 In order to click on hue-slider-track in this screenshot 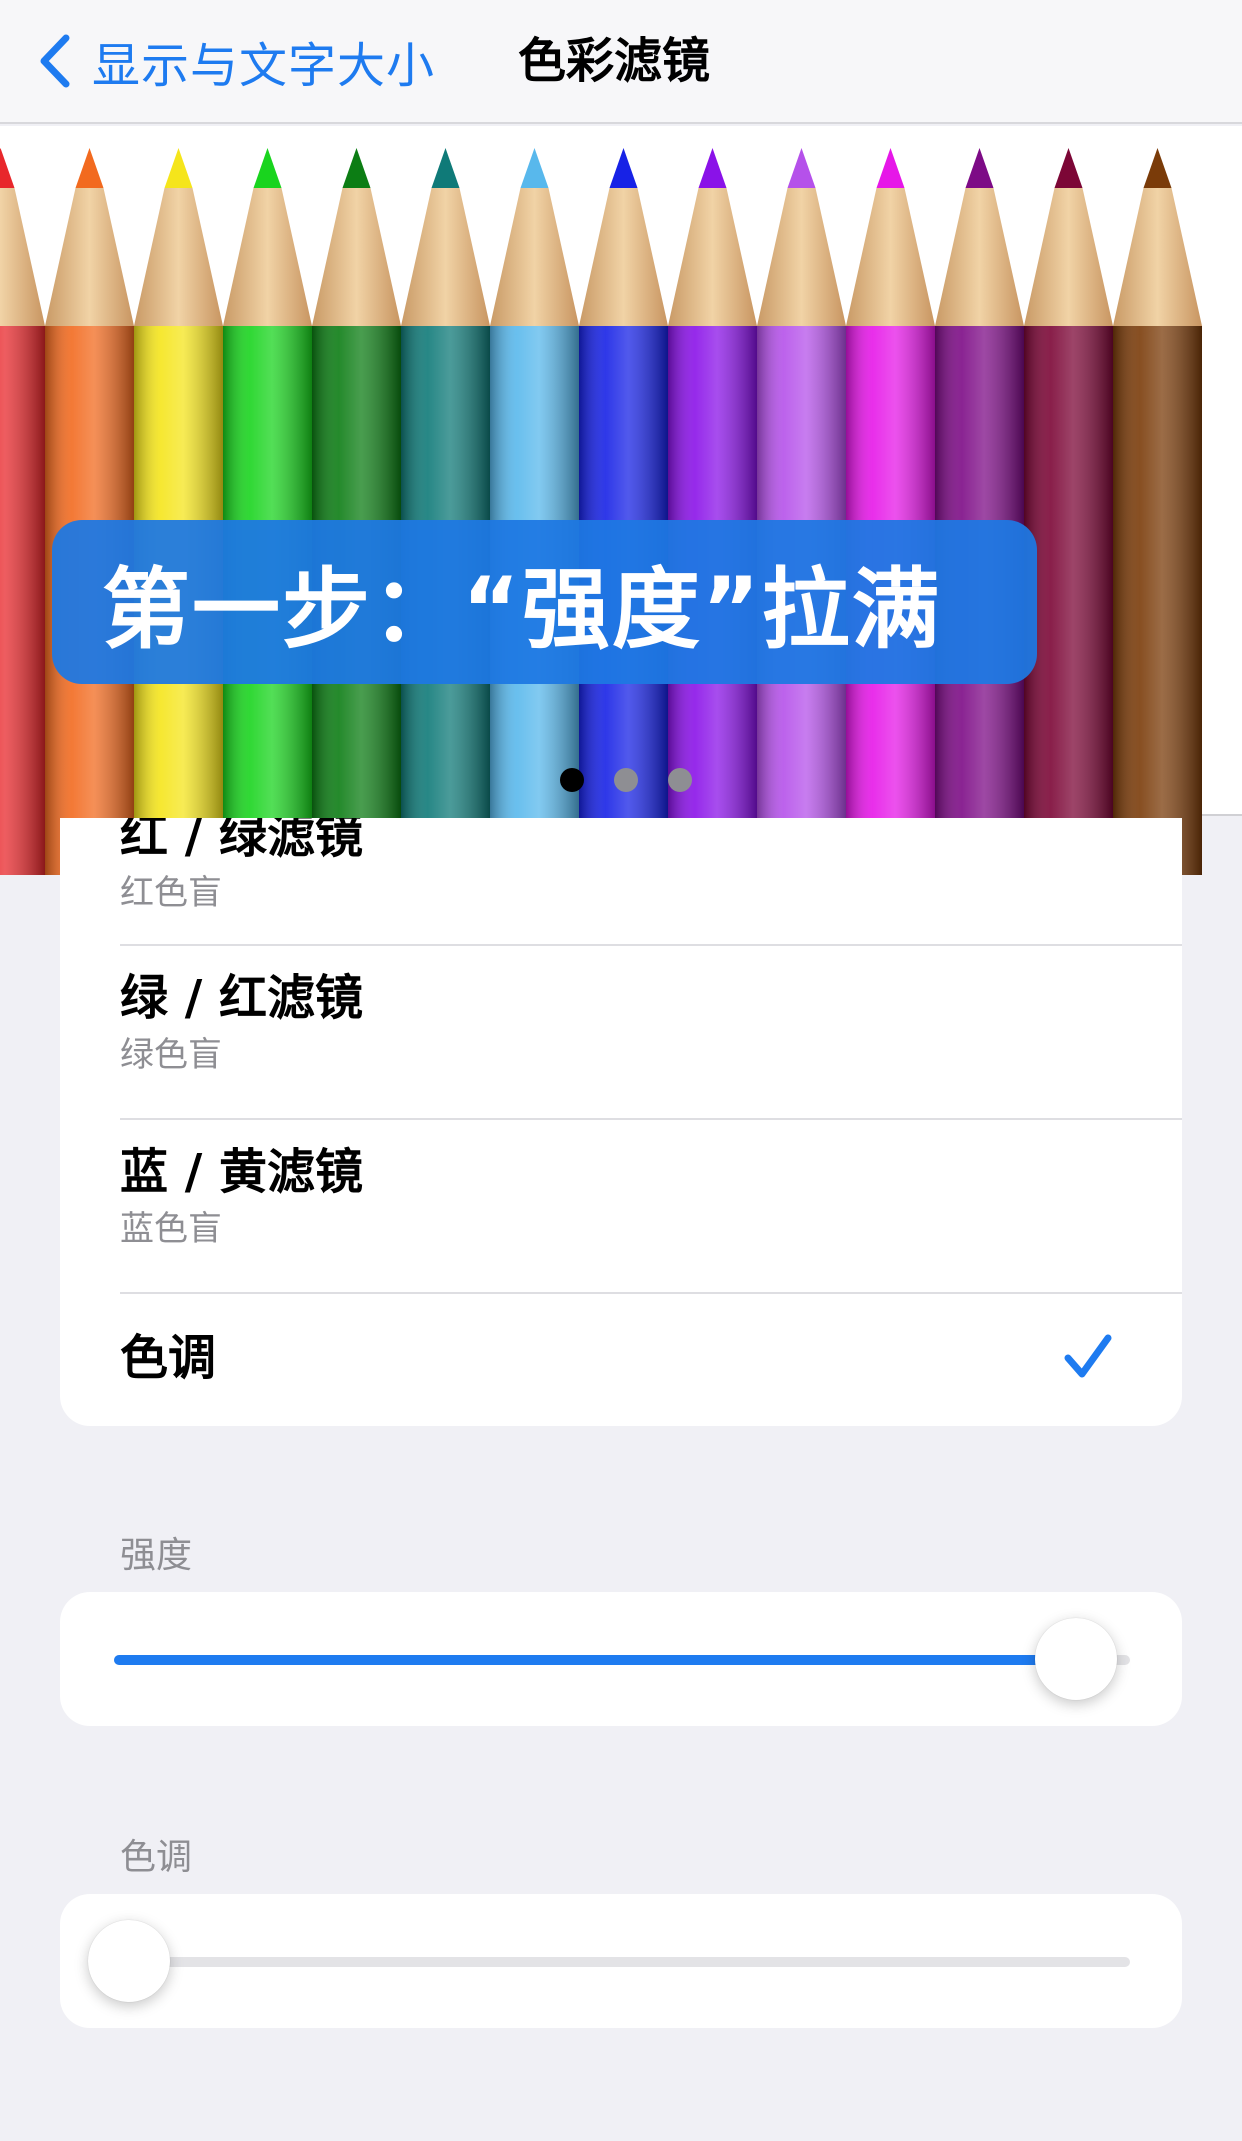, I will do `click(622, 1962)`.